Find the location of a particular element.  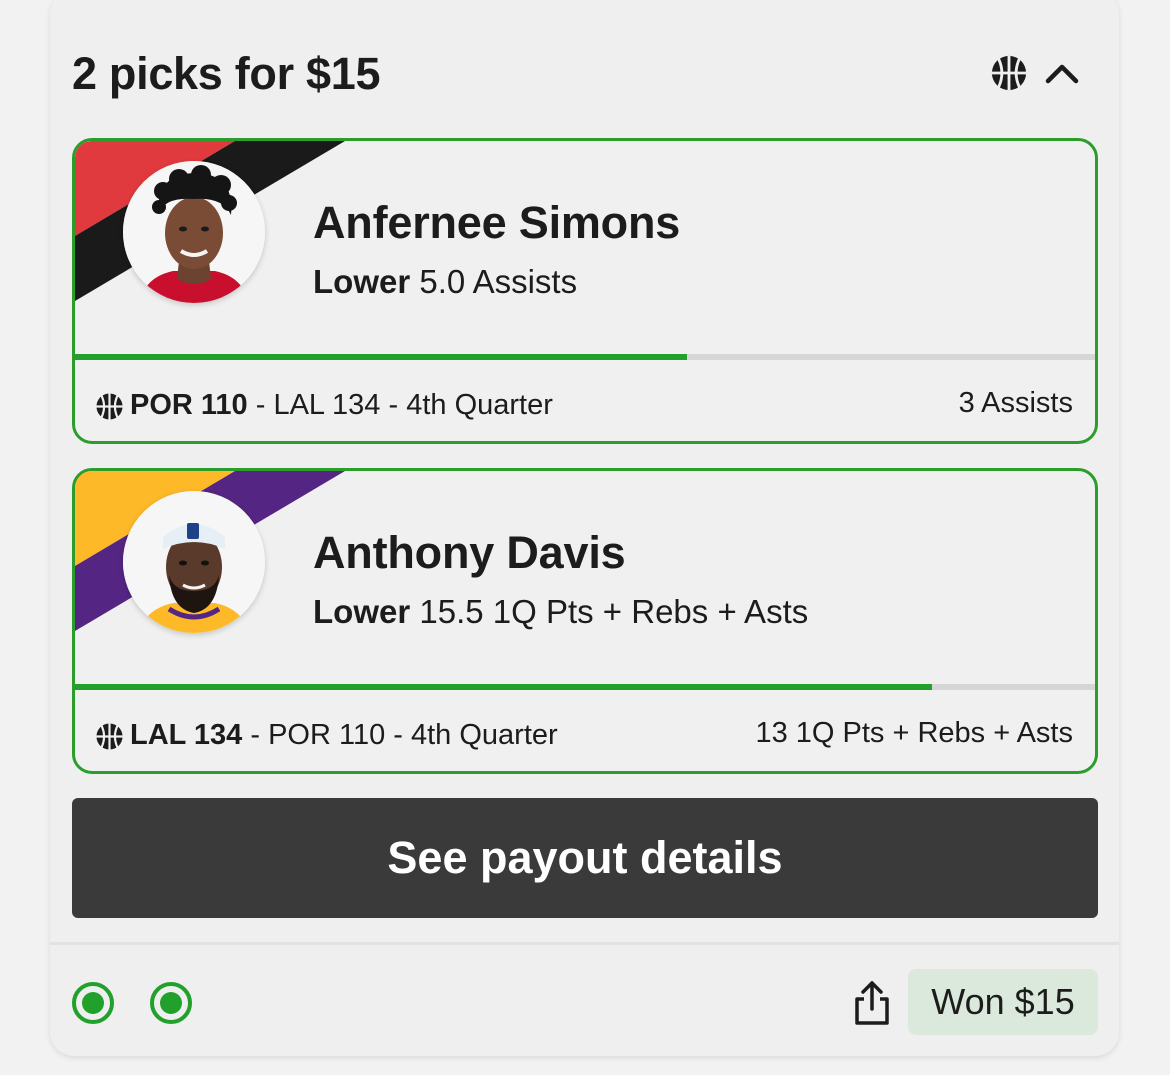

game-score-detail: - POR 110 - 4th Quarter is located at coordinates (400, 735).